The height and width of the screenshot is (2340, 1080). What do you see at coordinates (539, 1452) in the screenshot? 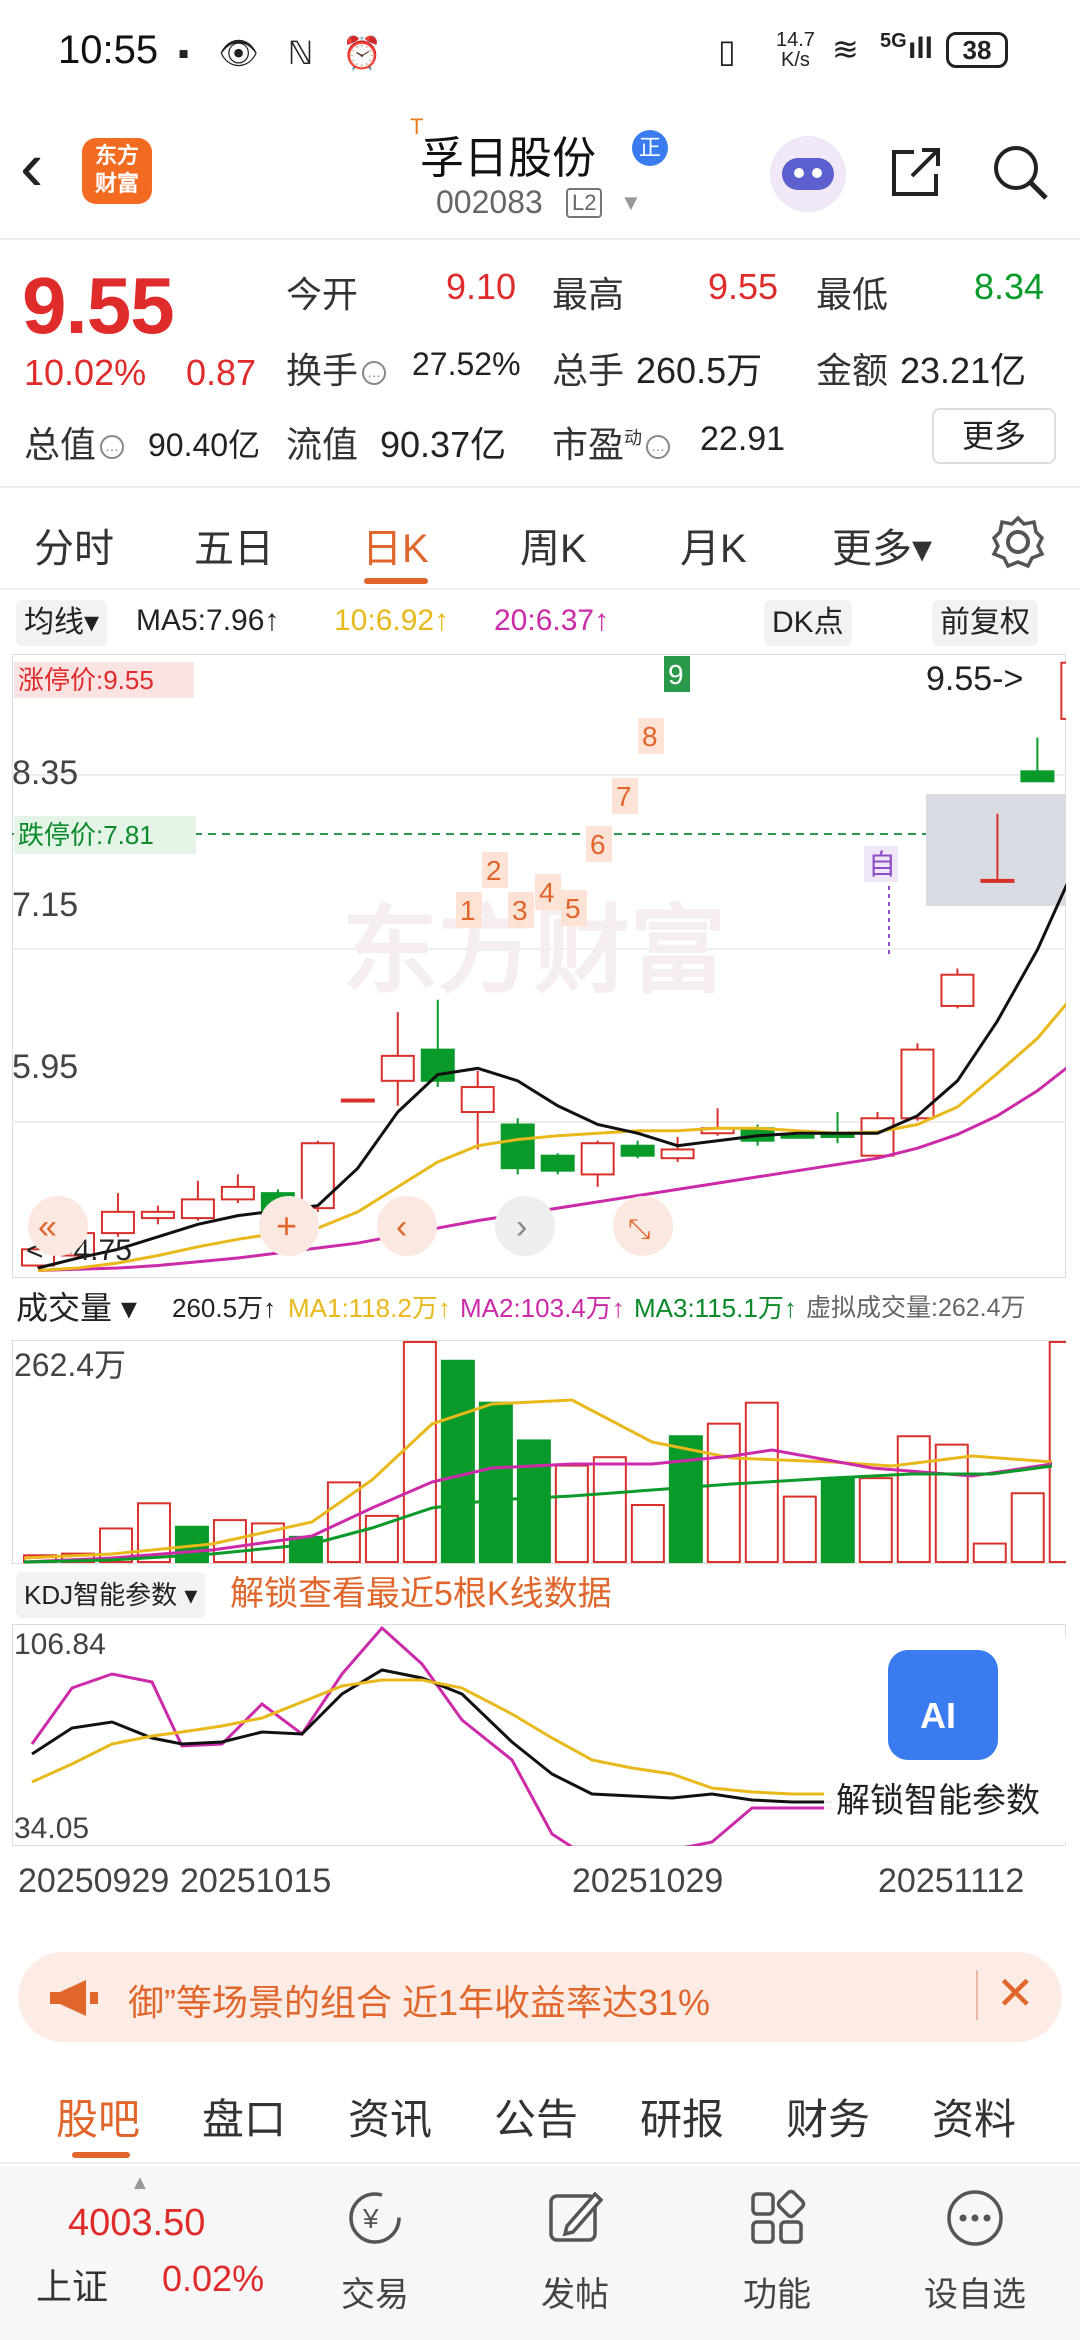
I see `volume-chart: 262.4万` at bounding box center [539, 1452].